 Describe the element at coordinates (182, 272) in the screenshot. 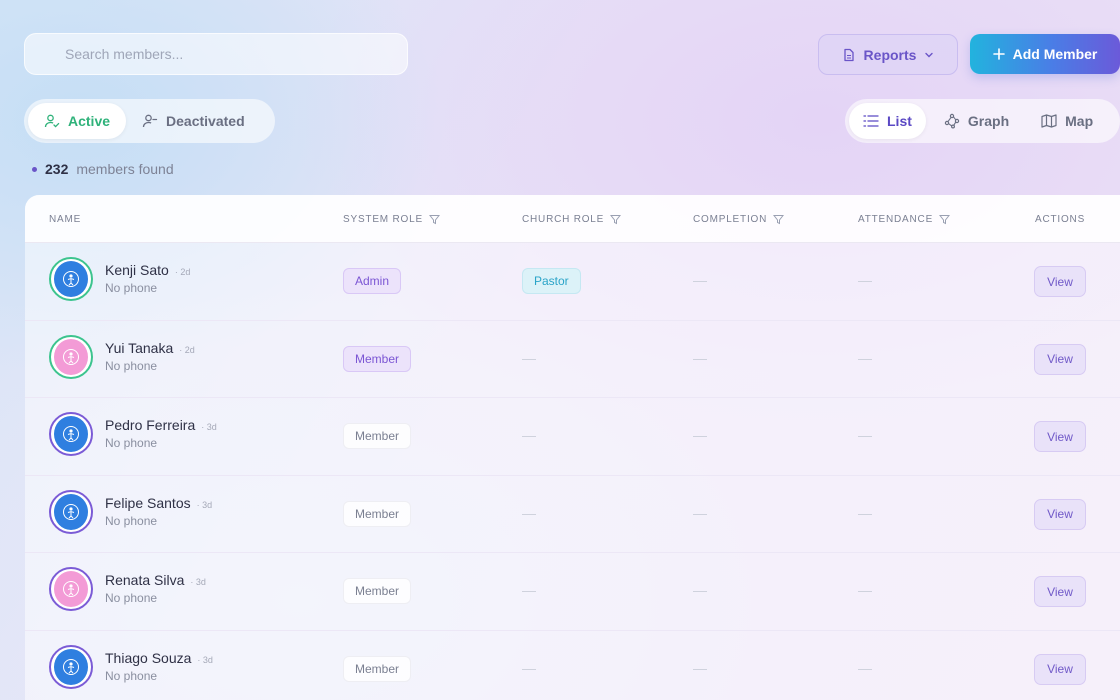

I see `member-joined-ago: · 2d` at that location.